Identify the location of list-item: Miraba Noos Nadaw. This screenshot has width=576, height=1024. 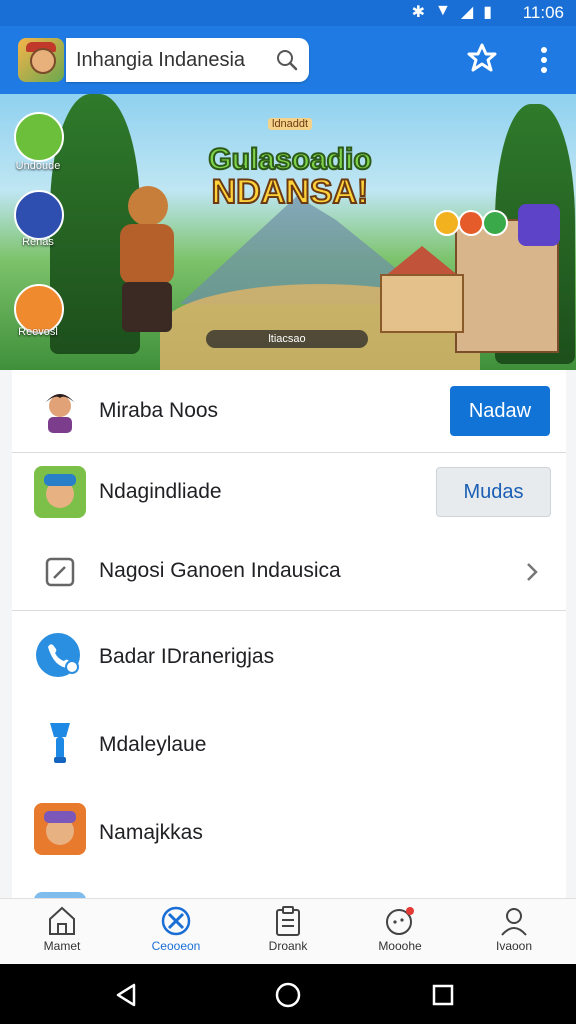
(289, 411).